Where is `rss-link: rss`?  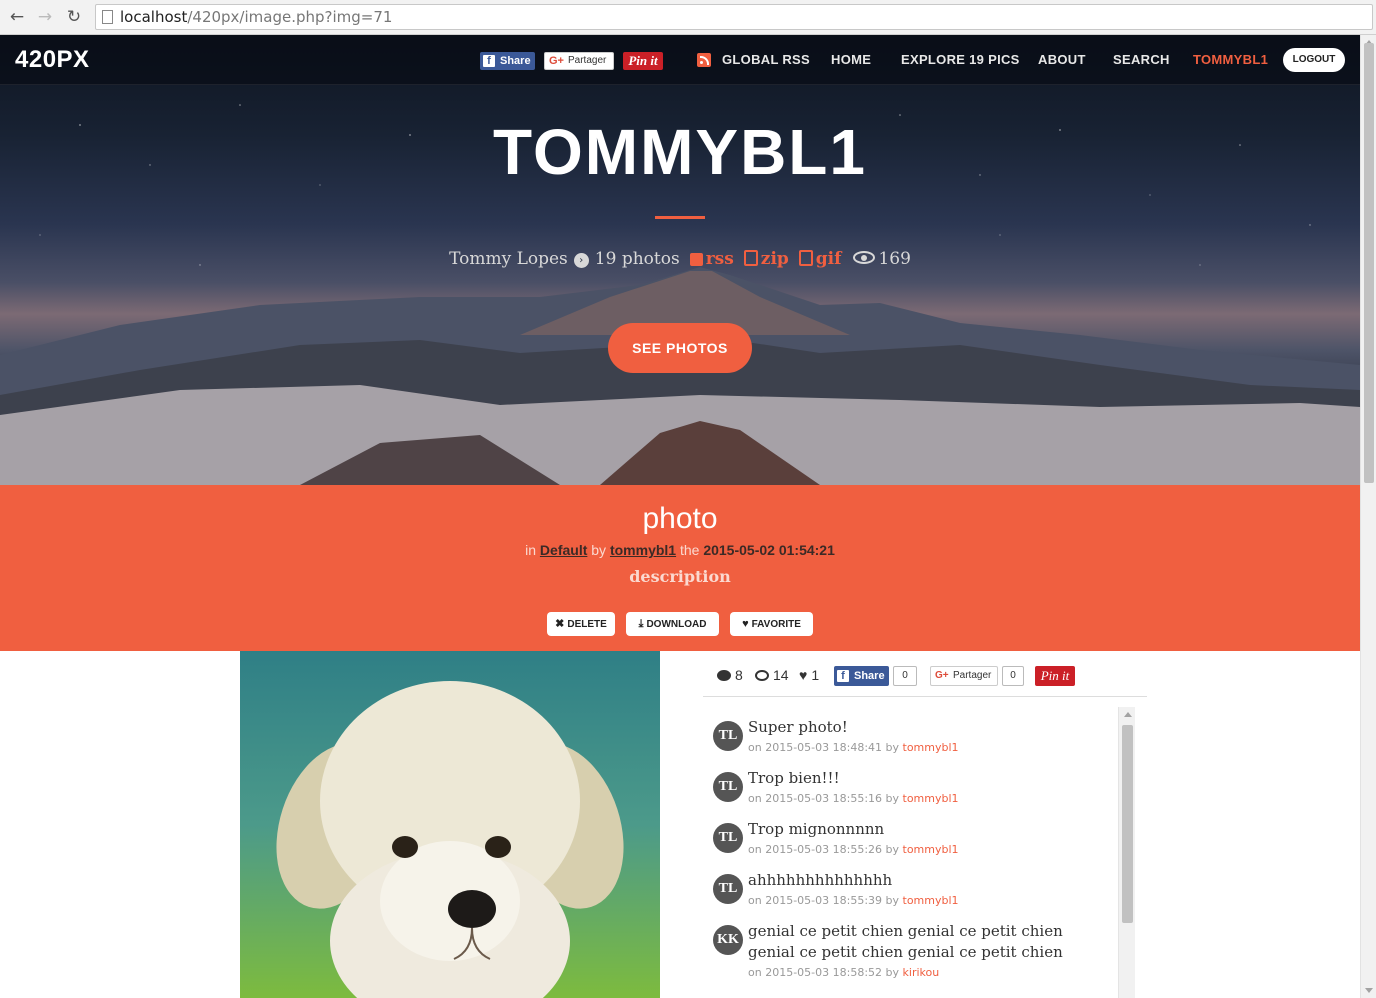
rss-link: rss is located at coordinates (711, 259).